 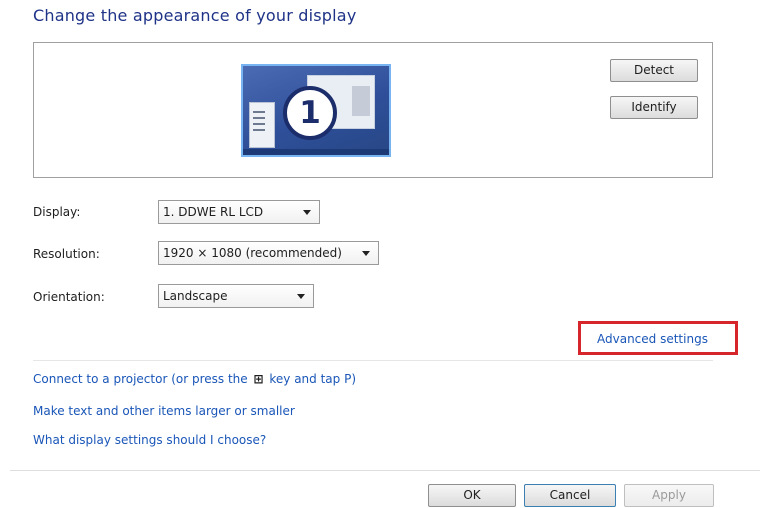 I want to click on display-select-value: 1. DDWE RL LCD, so click(x=213, y=212).